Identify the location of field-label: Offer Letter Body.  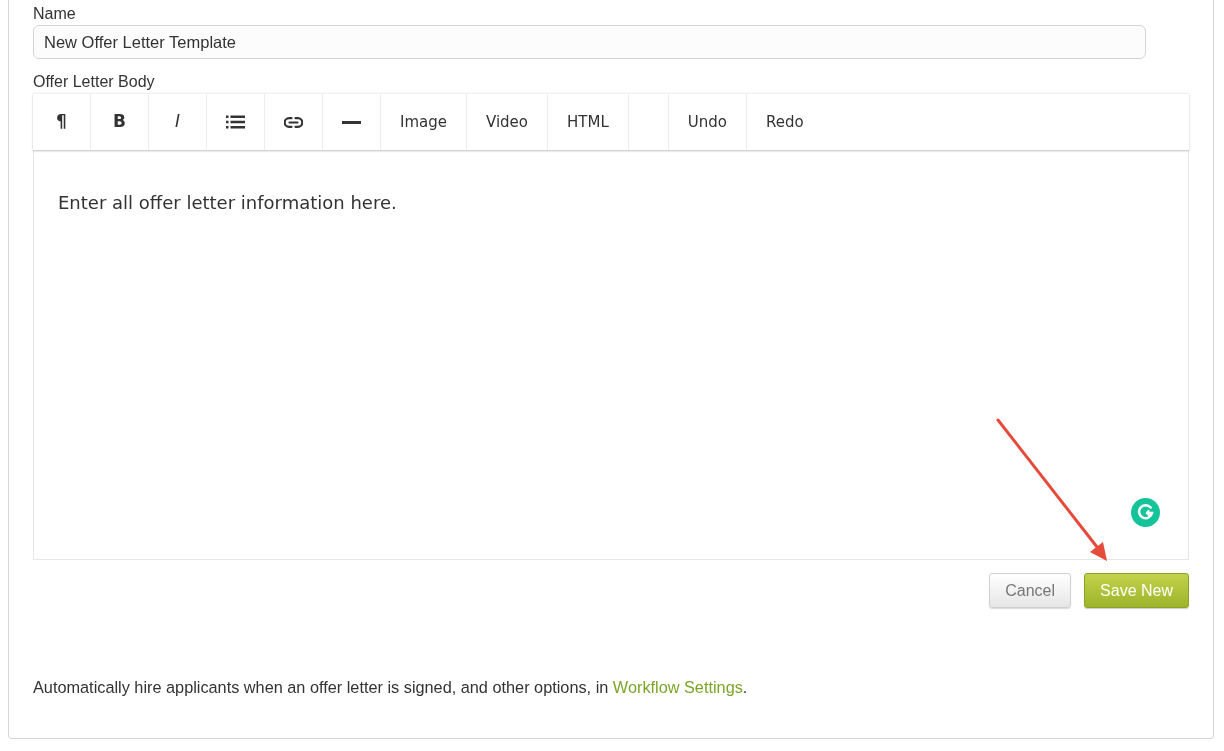
(94, 82).